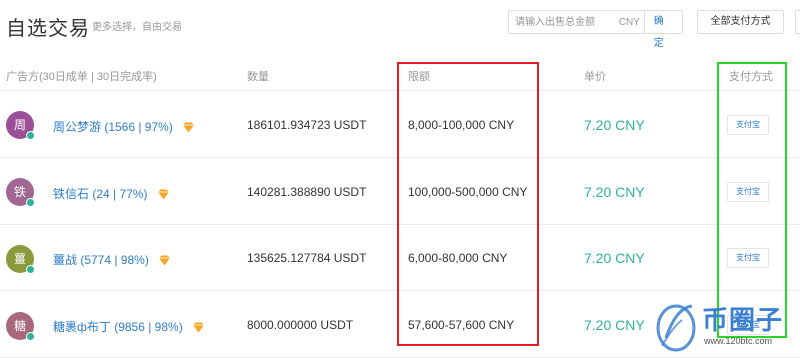 This screenshot has height=358, width=800. I want to click on merchant-link: 薑战 (5774 | 98%), so click(112, 259).